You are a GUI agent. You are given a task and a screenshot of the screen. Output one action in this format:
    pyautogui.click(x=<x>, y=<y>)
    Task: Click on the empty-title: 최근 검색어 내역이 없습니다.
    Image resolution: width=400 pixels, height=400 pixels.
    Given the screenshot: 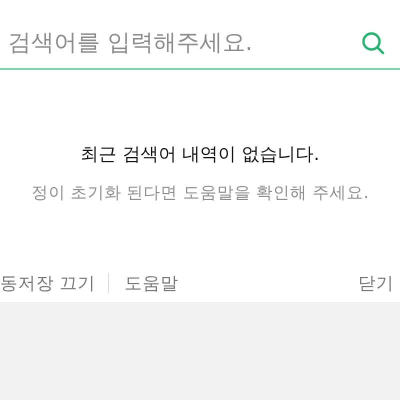 What is the action you would take?
    pyautogui.click(x=200, y=154)
    